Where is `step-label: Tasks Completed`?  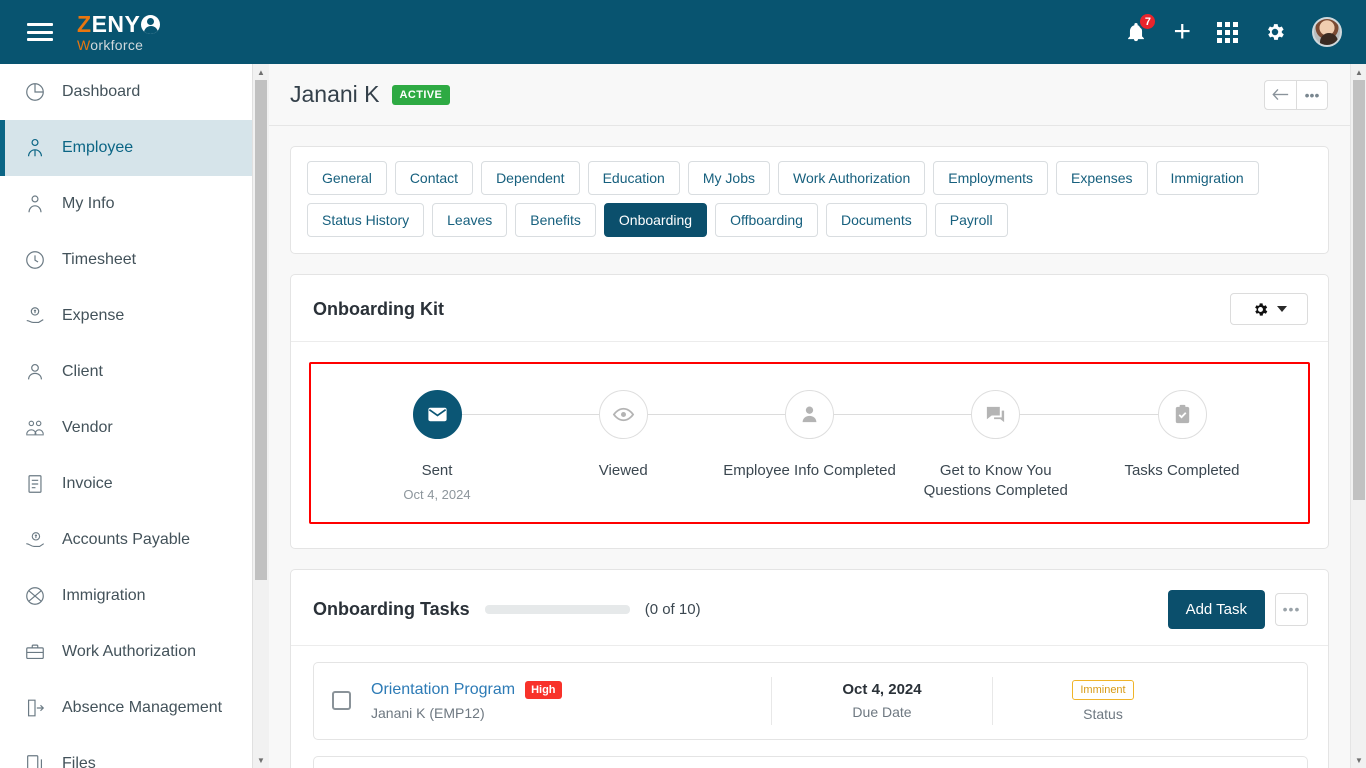 step-label: Tasks Completed is located at coordinates (1182, 470).